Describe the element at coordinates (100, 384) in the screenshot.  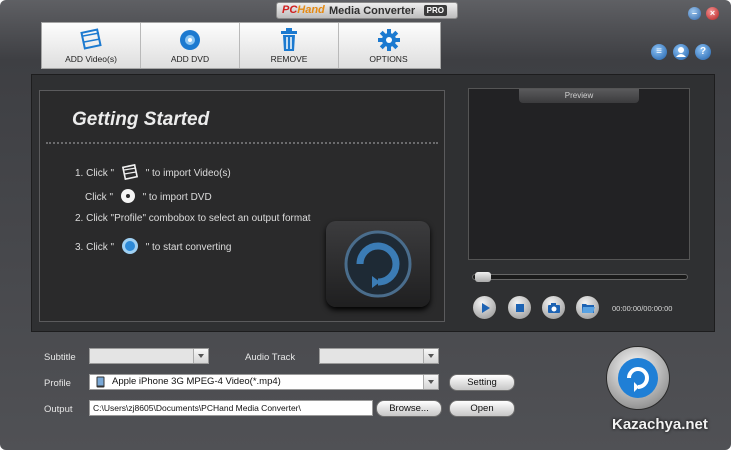
I see `phone-icon` at that location.